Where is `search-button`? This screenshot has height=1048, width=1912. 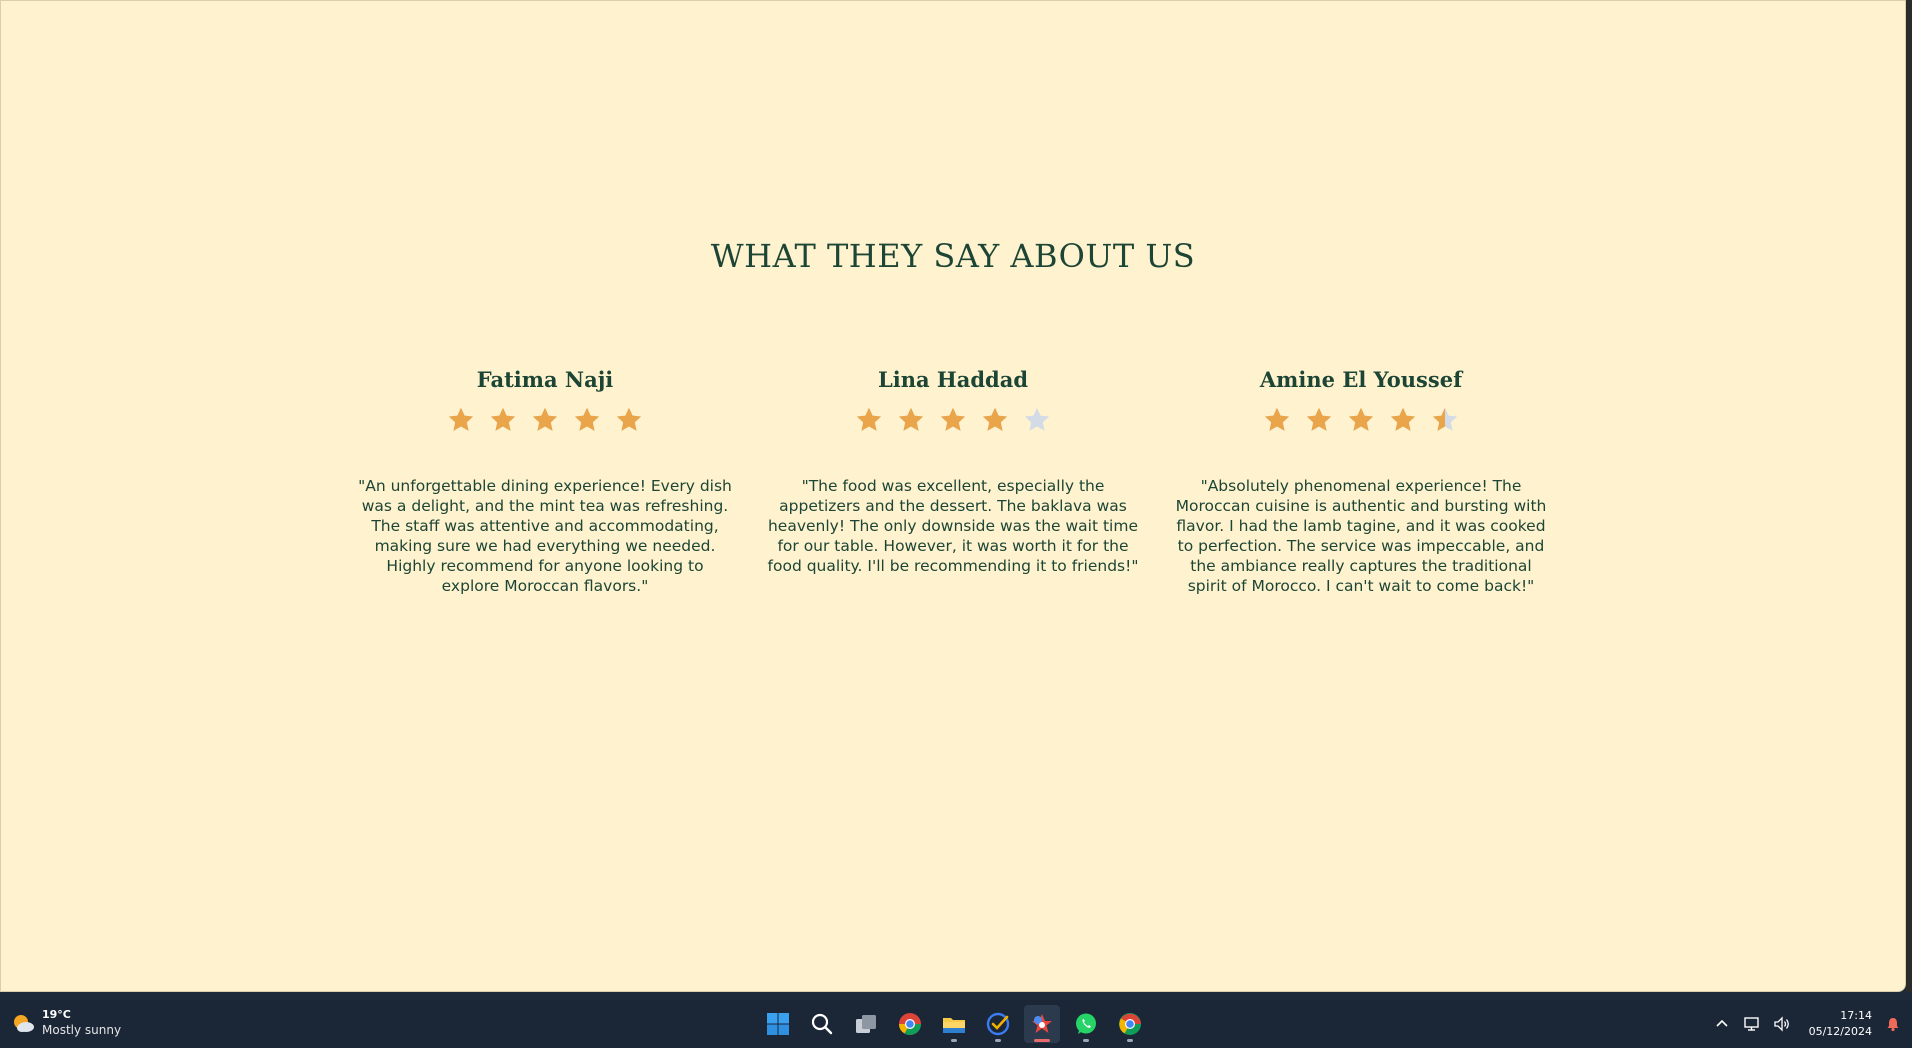 search-button is located at coordinates (822, 1024).